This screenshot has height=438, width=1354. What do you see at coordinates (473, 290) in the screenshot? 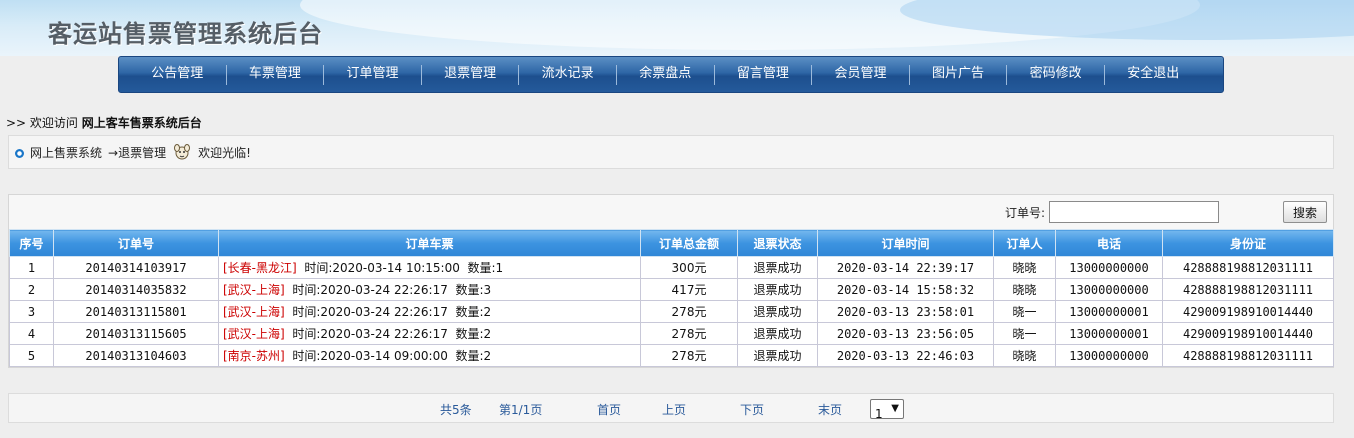
I see `ticket-quantity: 数量:3` at bounding box center [473, 290].